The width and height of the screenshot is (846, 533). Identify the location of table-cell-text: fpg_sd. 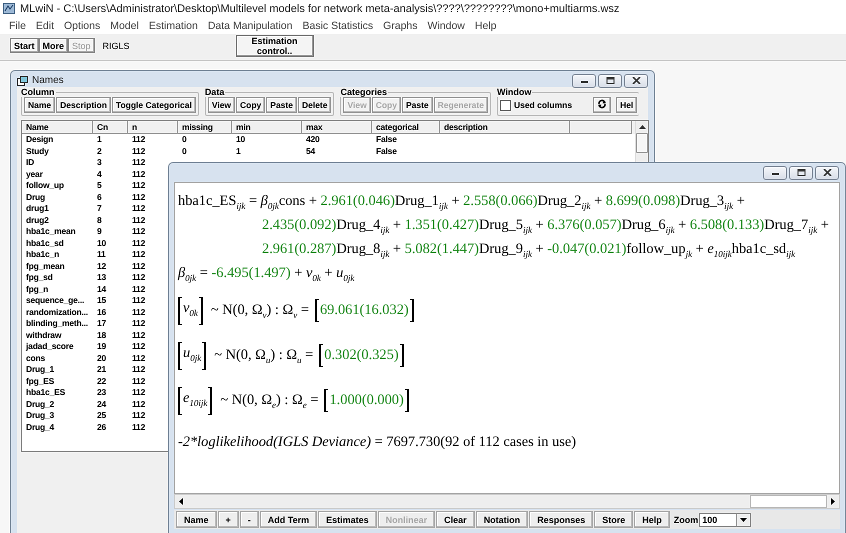
(39, 278).